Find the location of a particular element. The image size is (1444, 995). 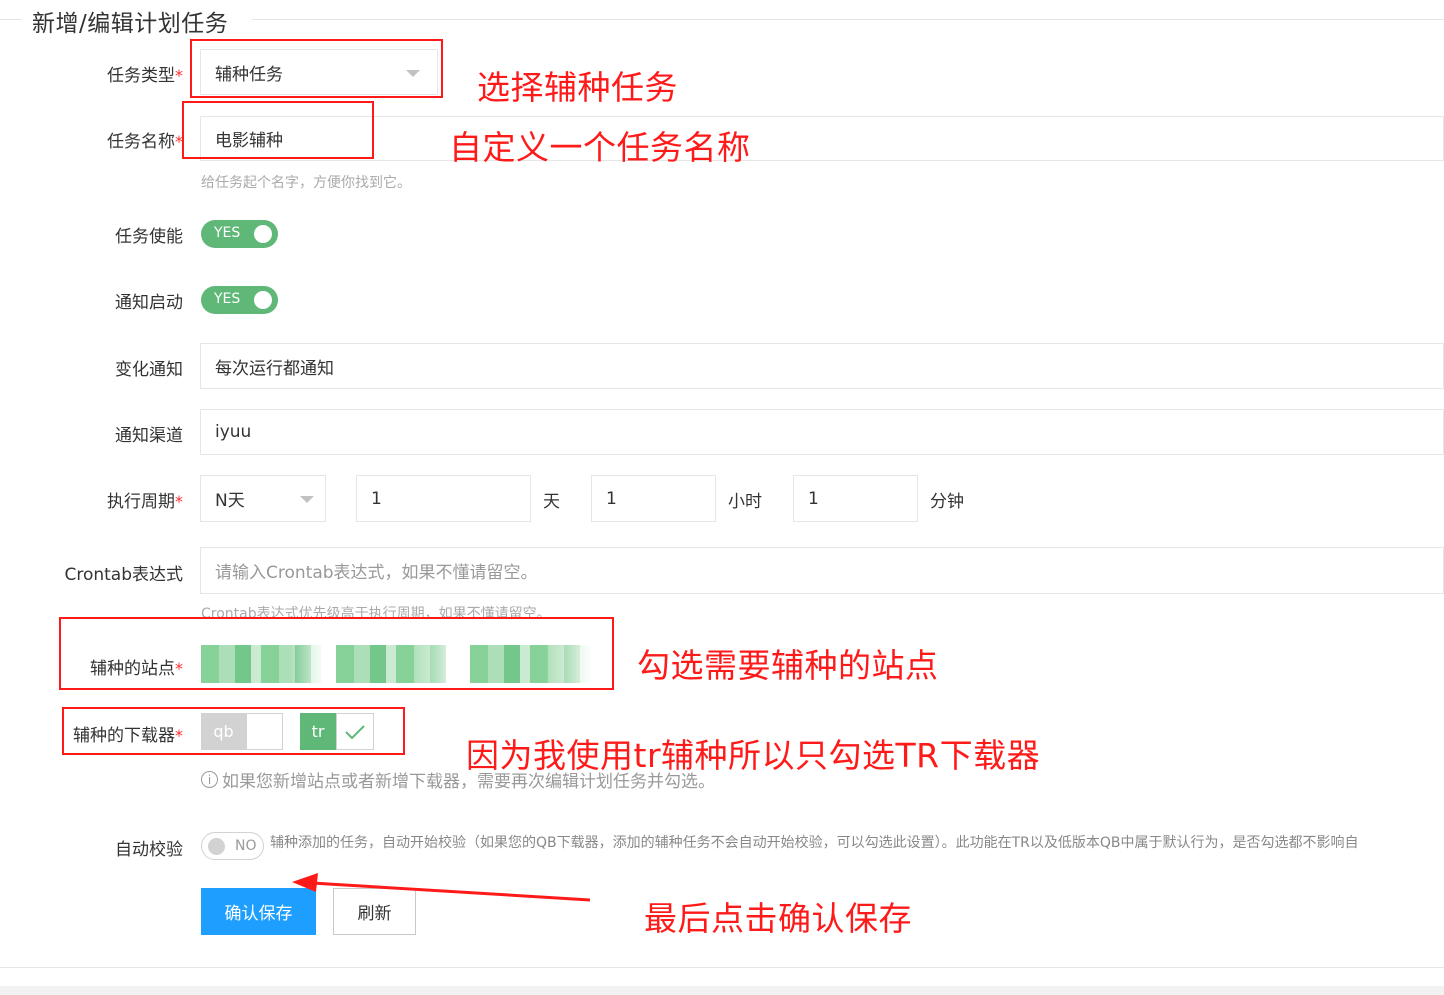

notify-channel-value: iyuu is located at coordinates (233, 432).